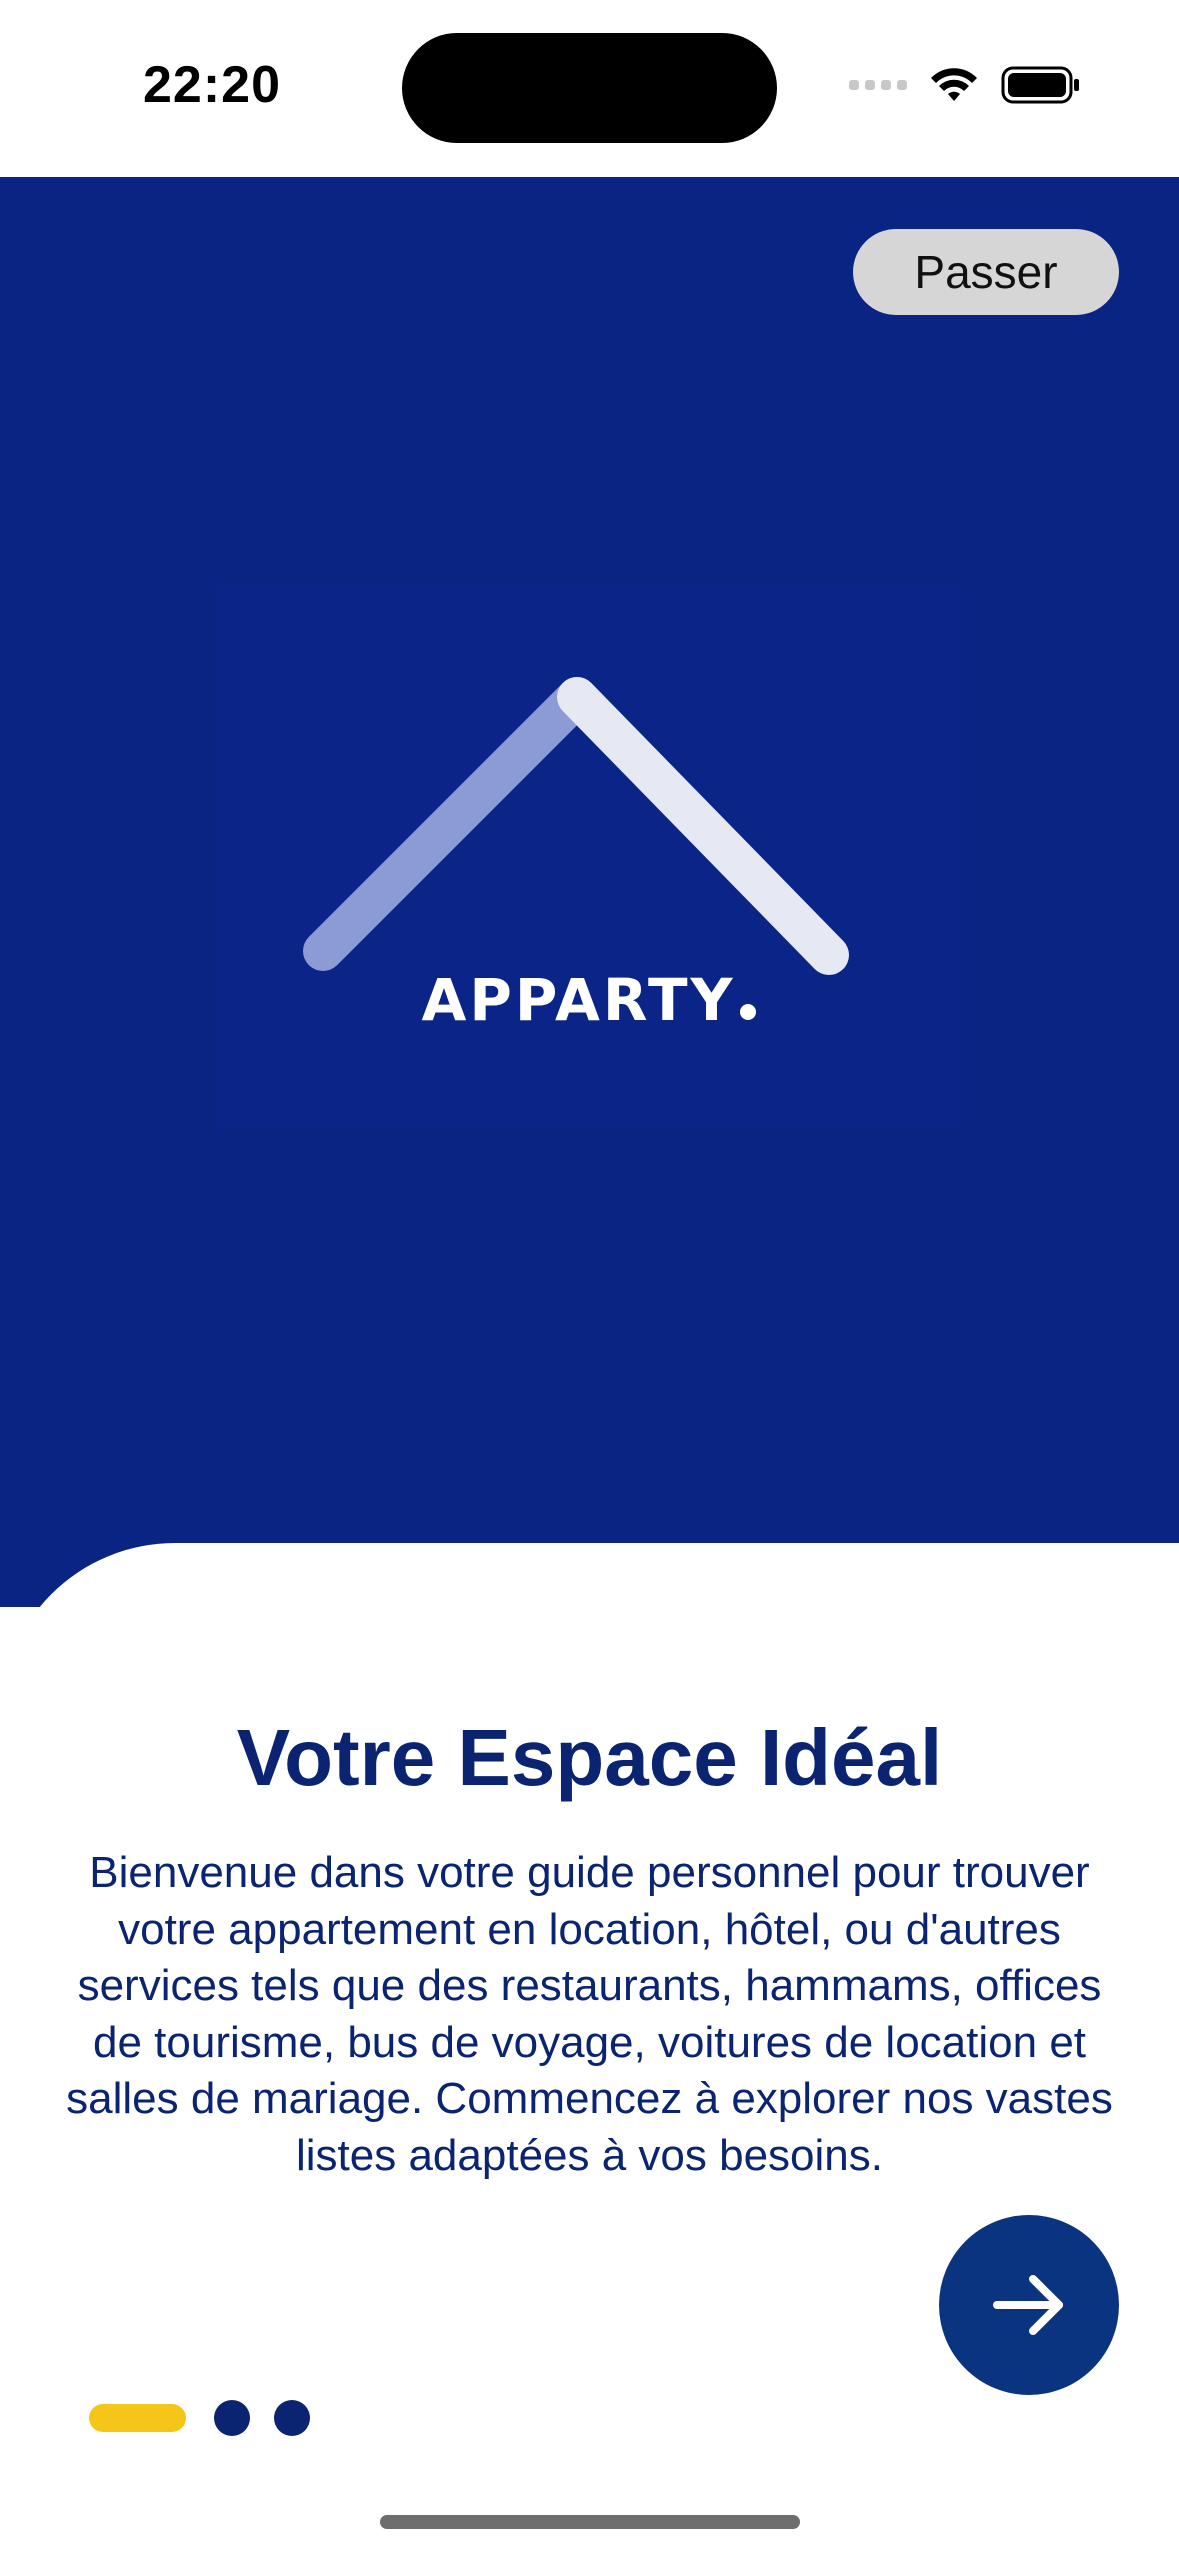  Describe the element at coordinates (137, 2418) in the screenshot. I see `page-indicator-active` at that location.